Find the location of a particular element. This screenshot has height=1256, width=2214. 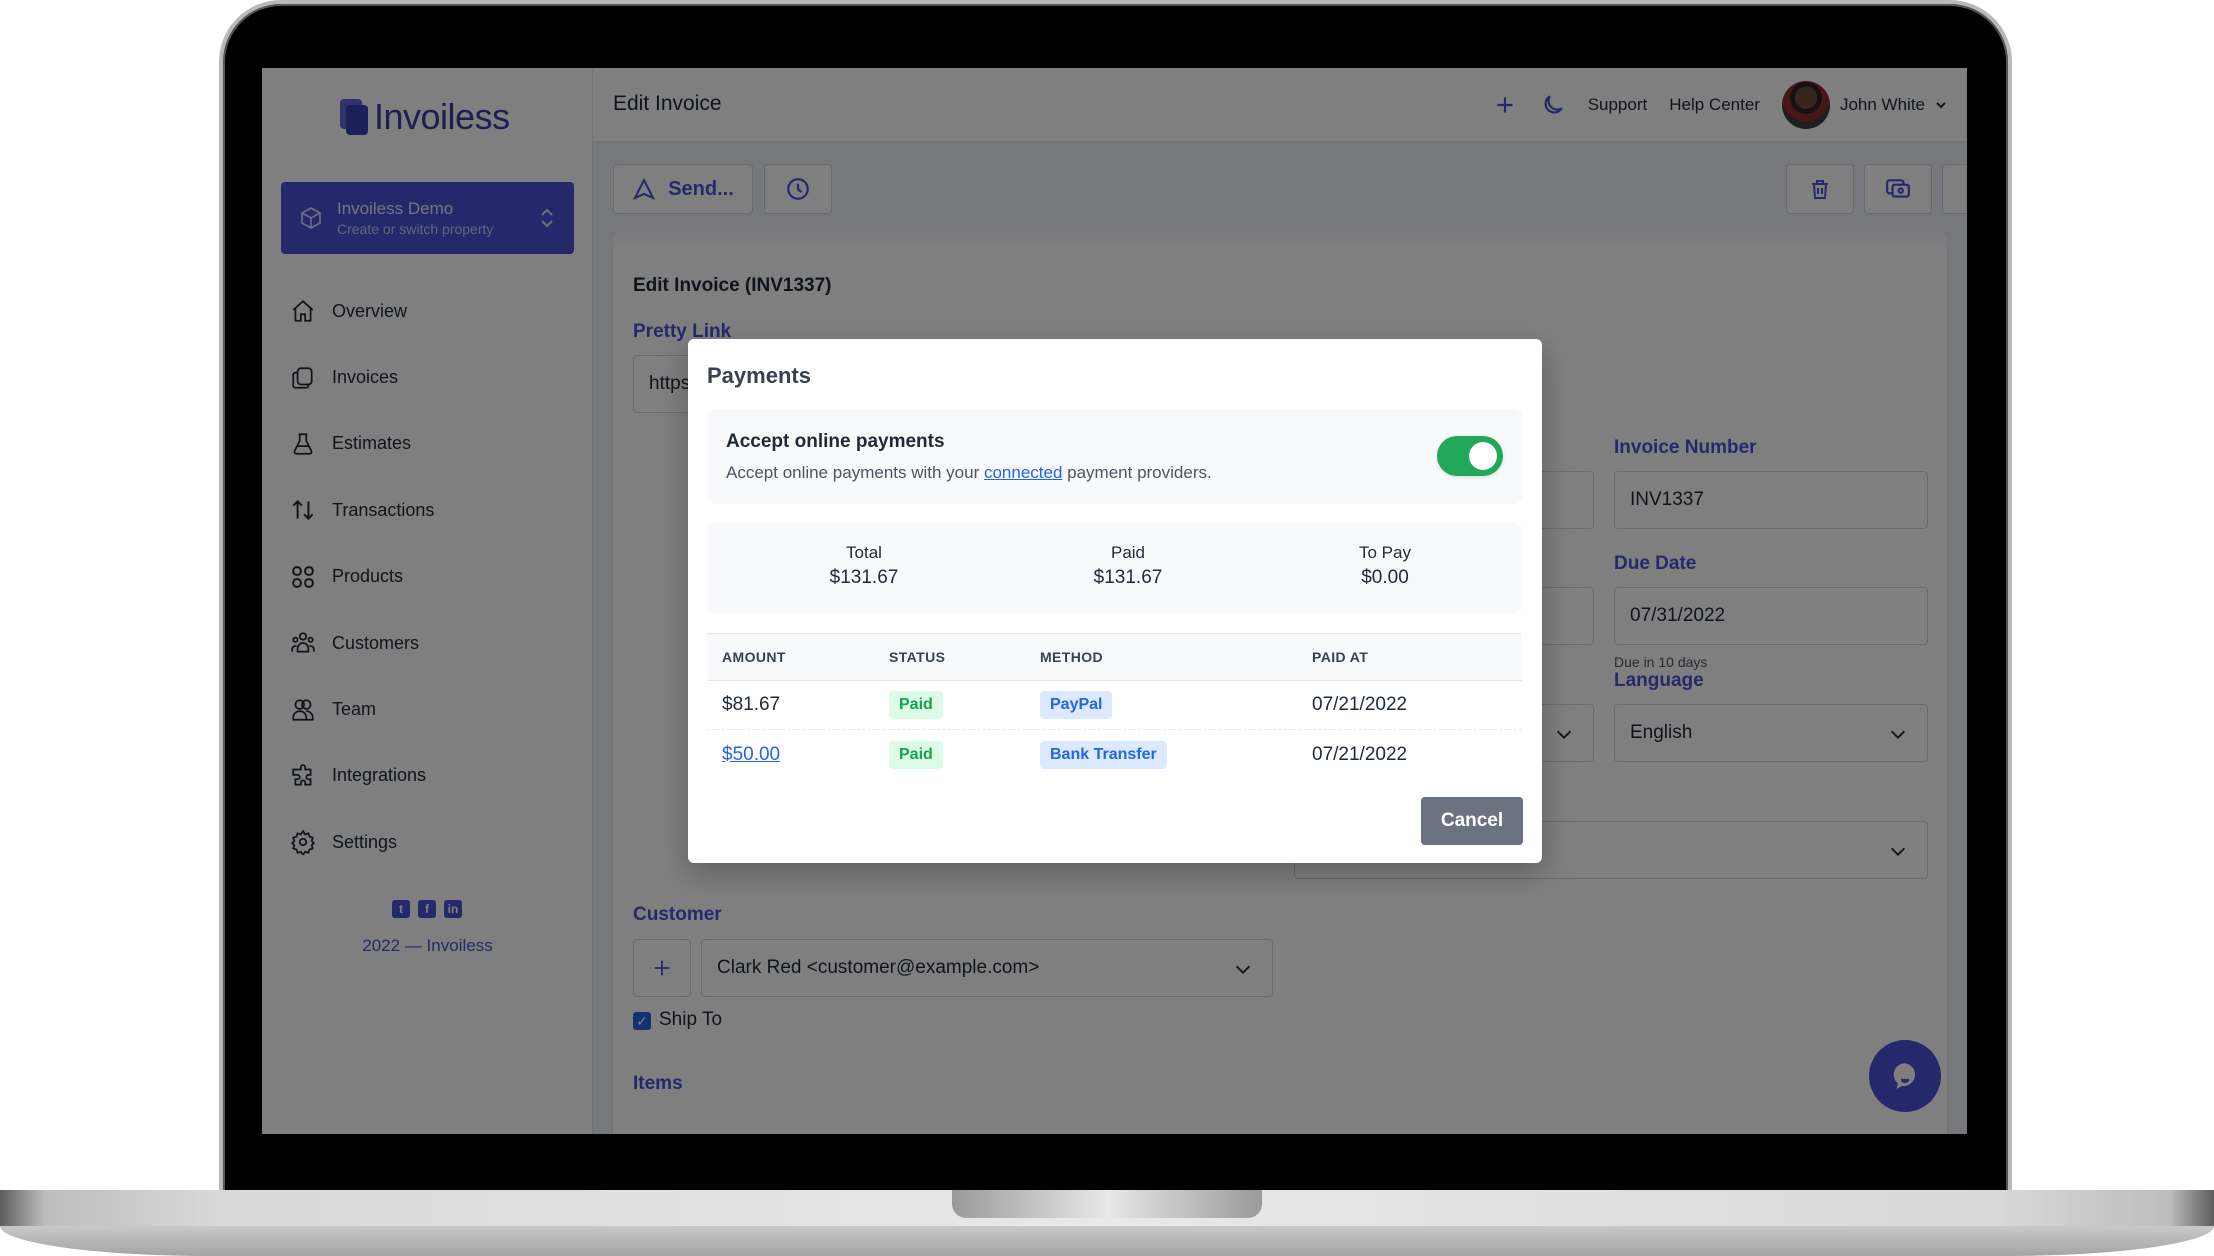

laptop-base is located at coordinates (1107, 1223).